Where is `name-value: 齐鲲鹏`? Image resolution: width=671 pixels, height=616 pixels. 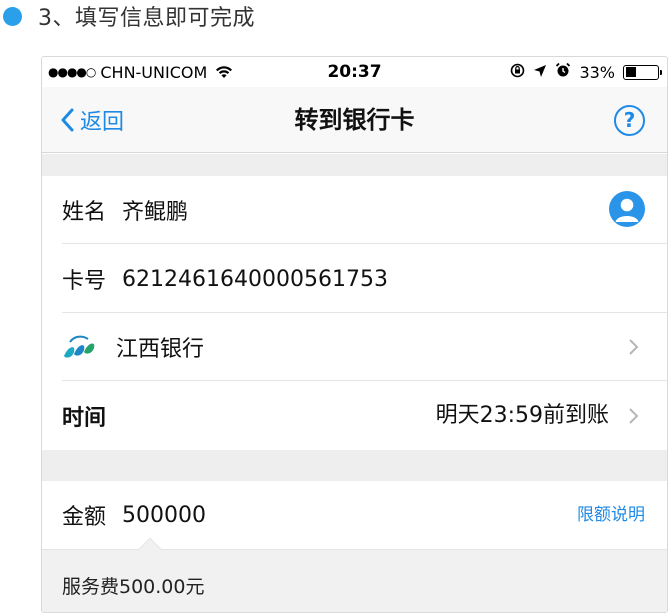
name-value: 齐鲲鹏 is located at coordinates (155, 210).